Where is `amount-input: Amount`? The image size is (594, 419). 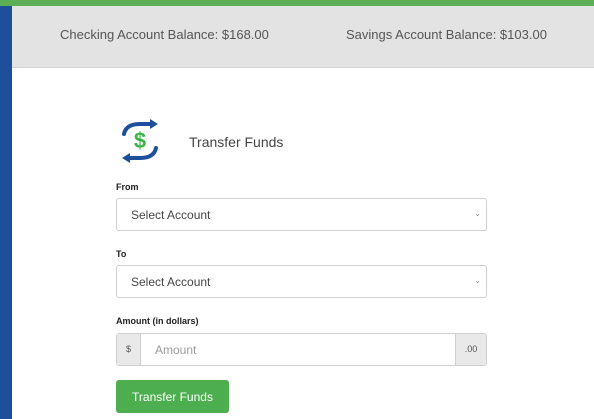
amount-input: Amount is located at coordinates (175, 350).